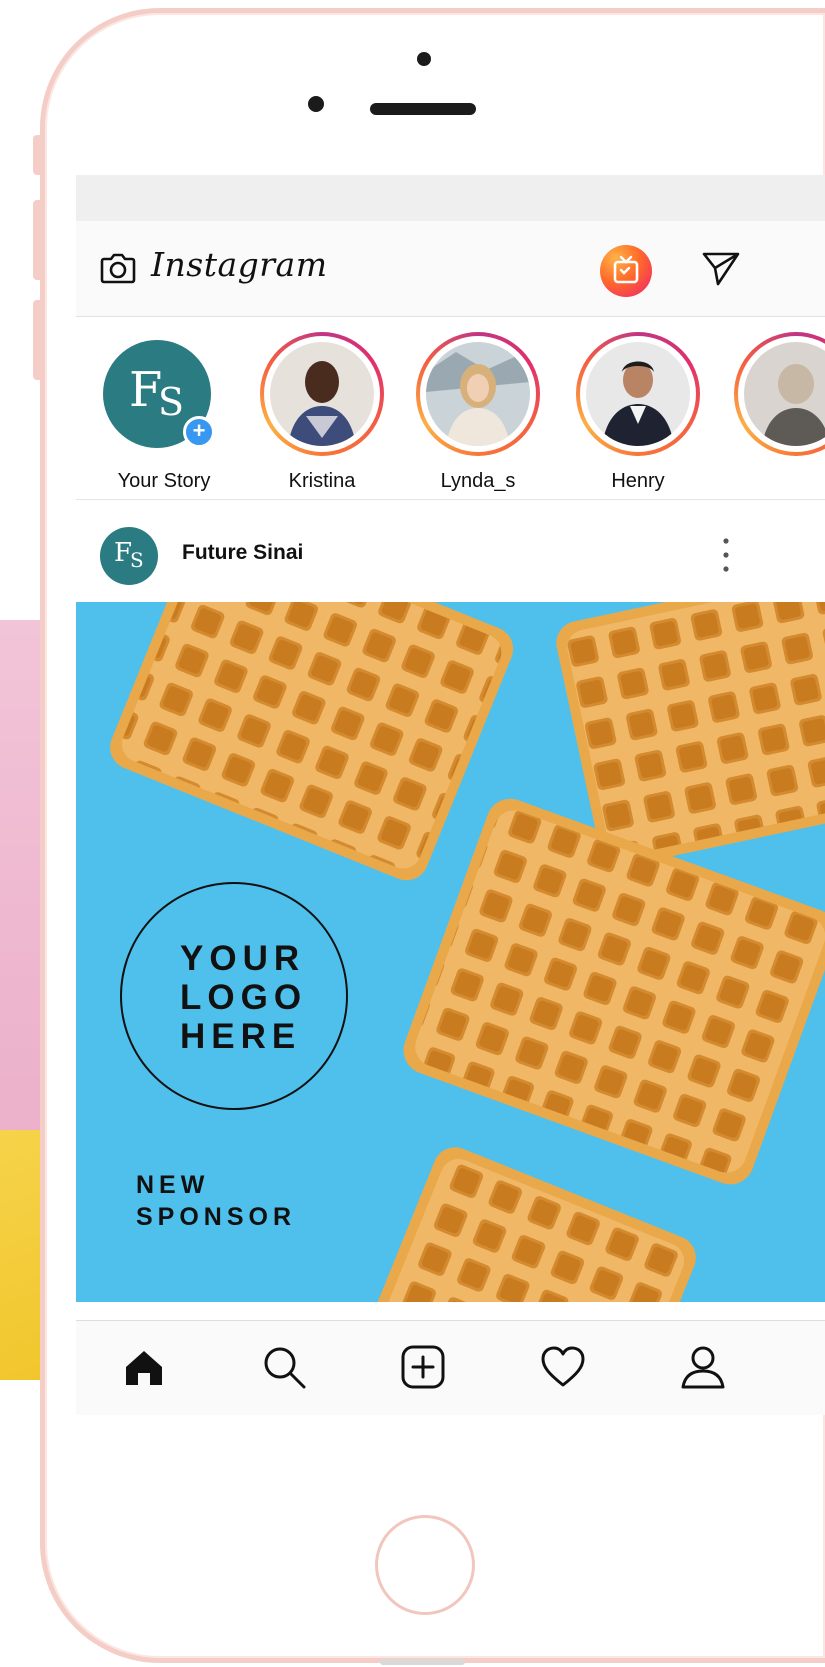  Describe the element at coordinates (614, 991) in the screenshot. I see `waffle-center-right` at that location.